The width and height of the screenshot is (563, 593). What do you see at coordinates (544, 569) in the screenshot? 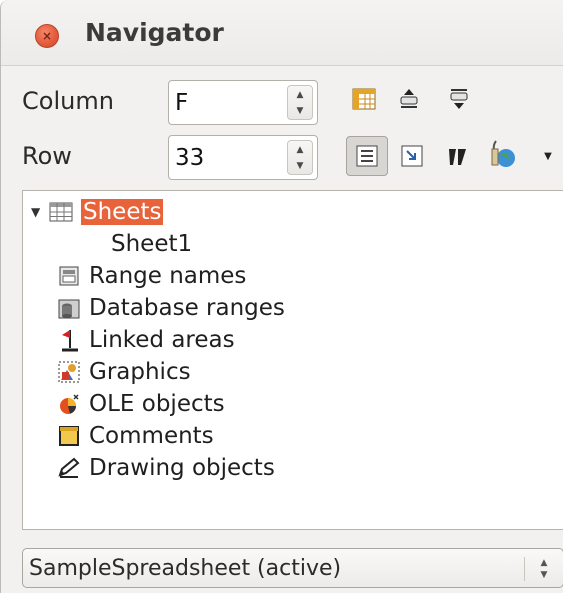
I see `select-arrows-icon: ▲ ▼` at bounding box center [544, 569].